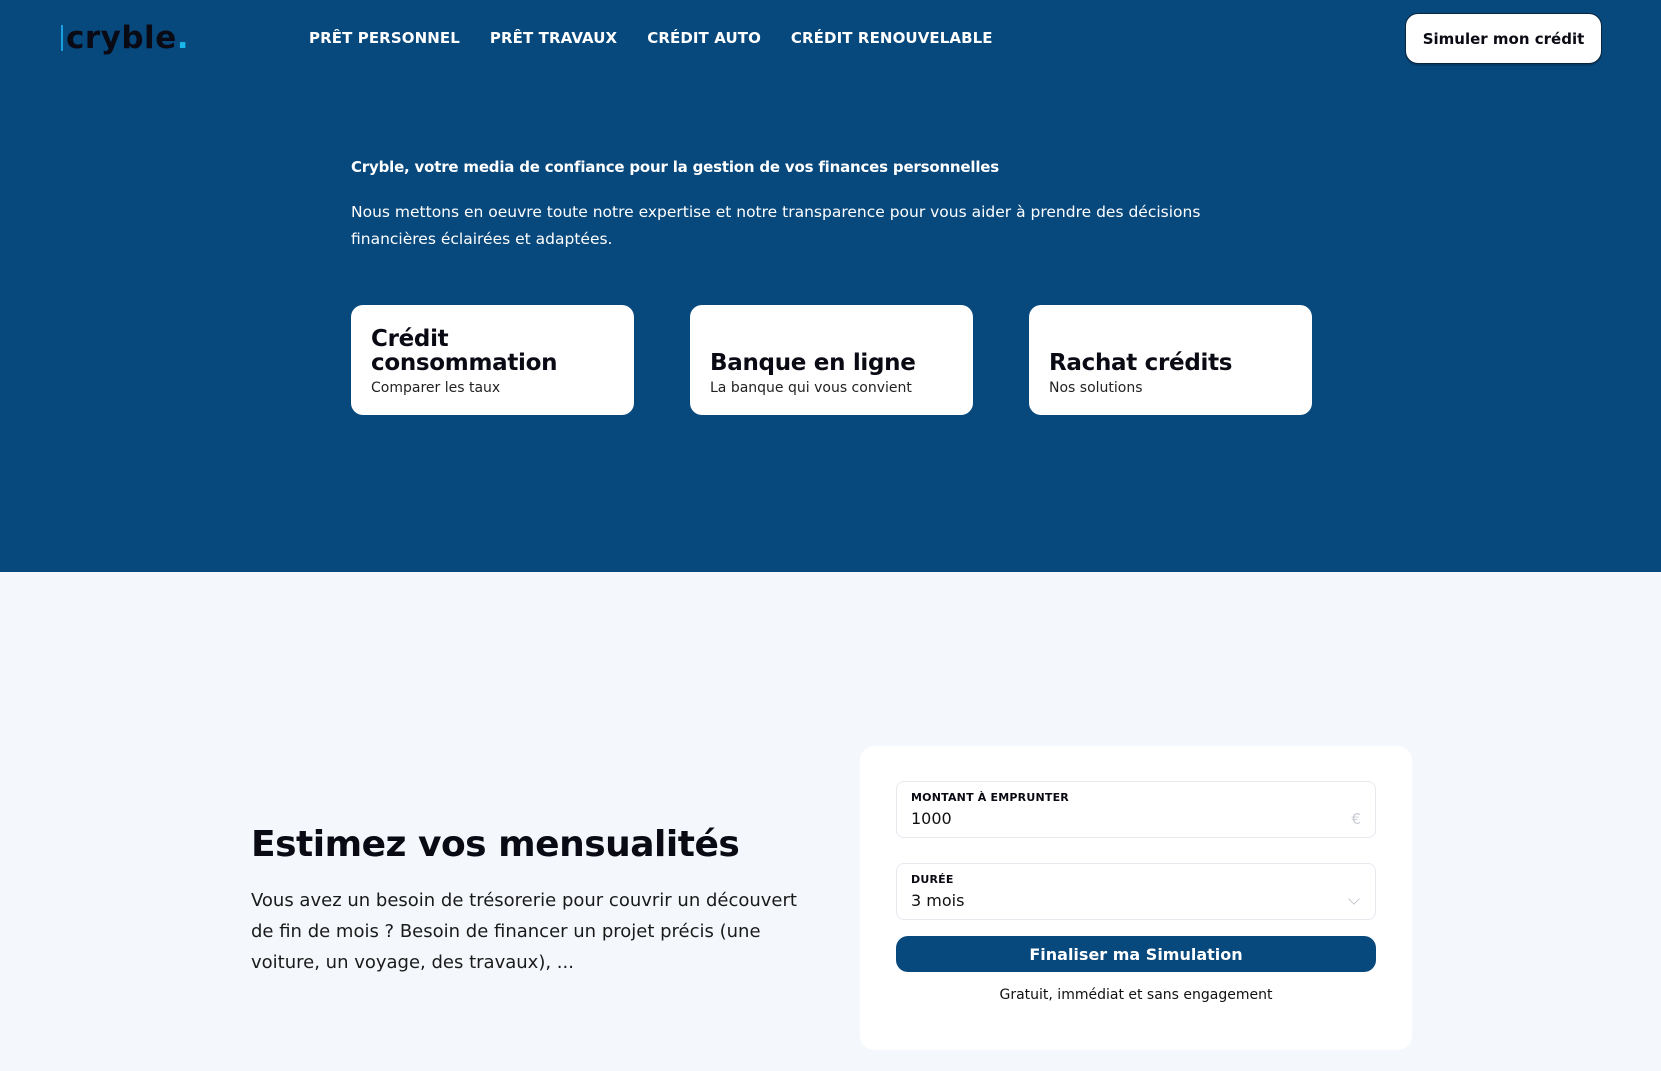 The image size is (1661, 1071). What do you see at coordinates (436, 388) in the screenshot?
I see `card-subtitle: Comparer les taux` at bounding box center [436, 388].